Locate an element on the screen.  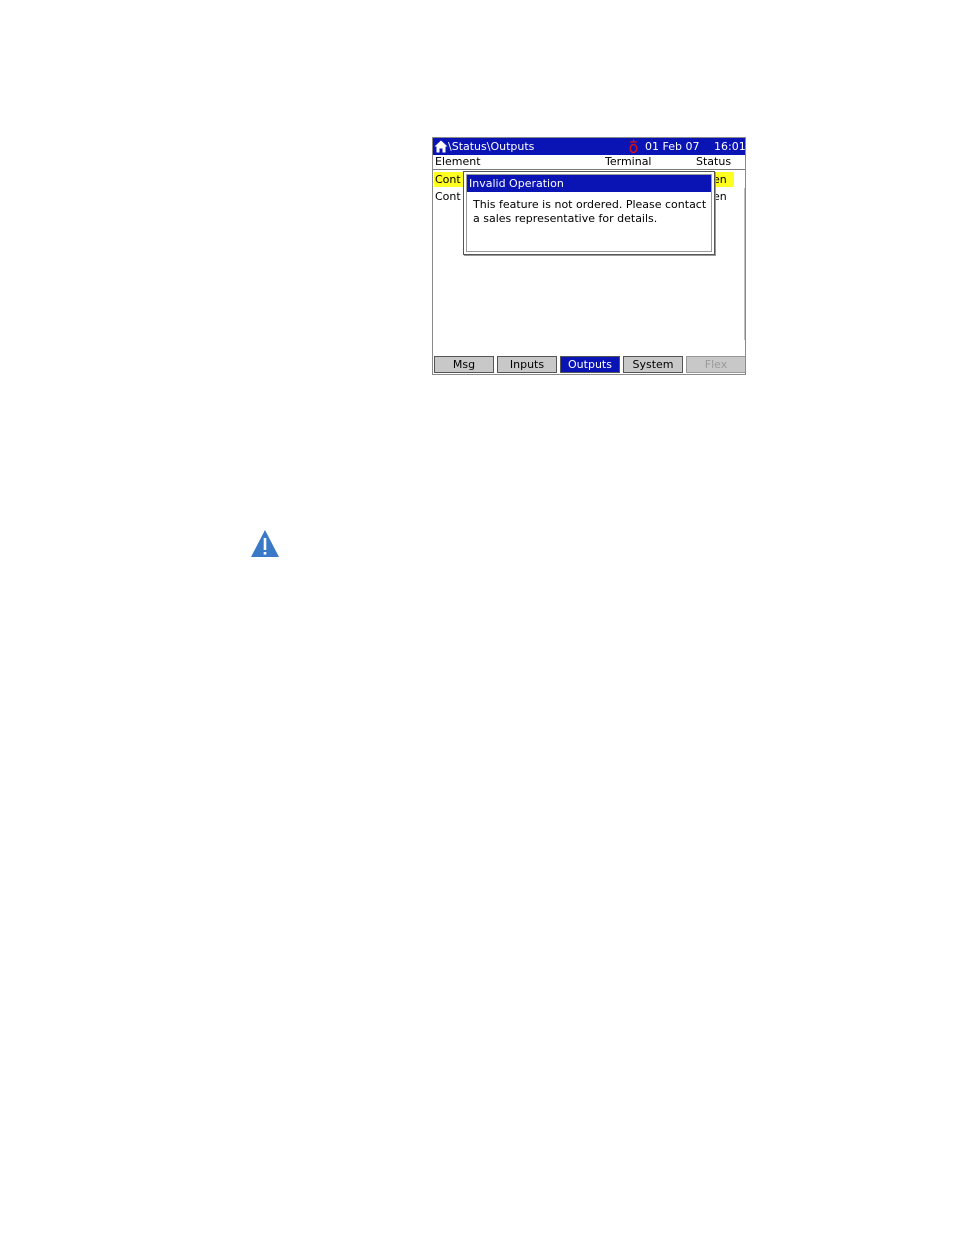
column-header-element: Element is located at coordinates (458, 161).